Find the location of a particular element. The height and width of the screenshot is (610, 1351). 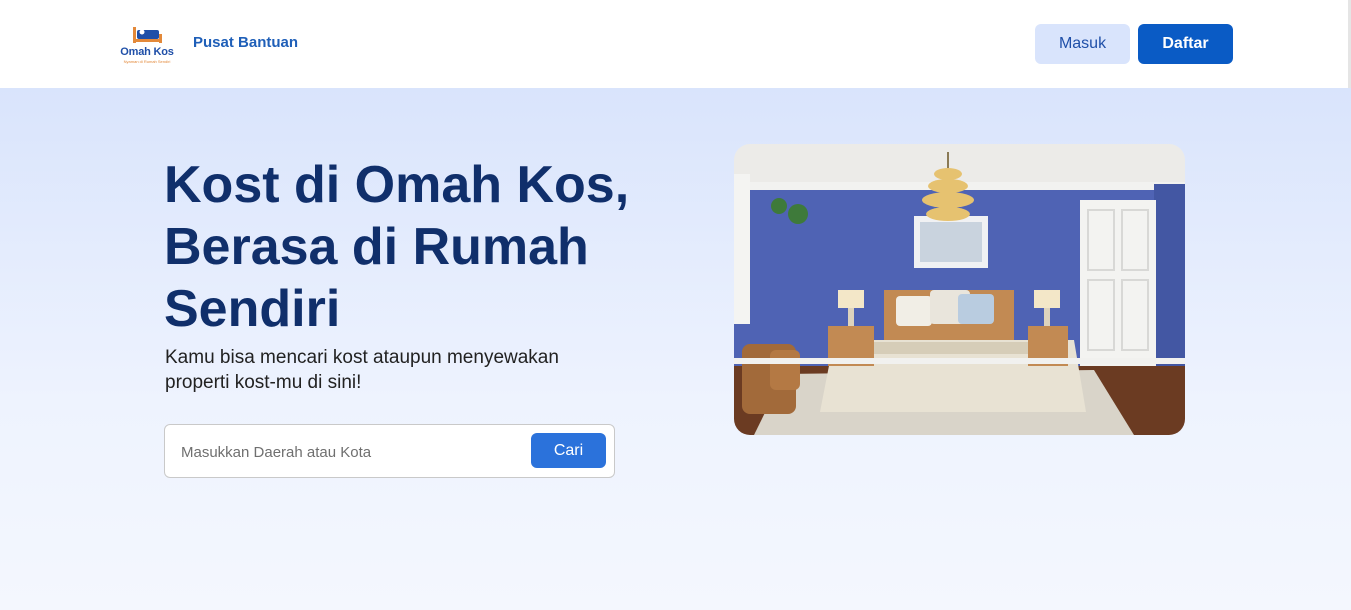

bed-logo-icon is located at coordinates (147, 35).